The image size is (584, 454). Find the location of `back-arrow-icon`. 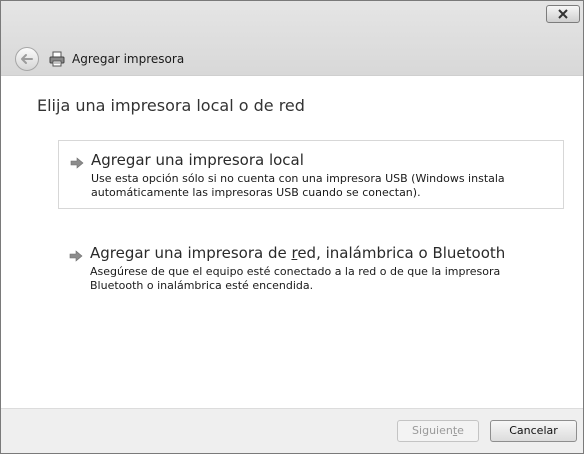

back-arrow-icon is located at coordinates (27, 59).